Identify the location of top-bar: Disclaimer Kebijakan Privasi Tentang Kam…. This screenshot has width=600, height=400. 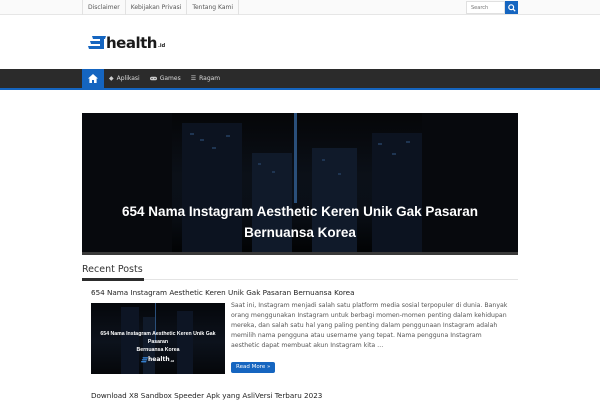
(300, 7).